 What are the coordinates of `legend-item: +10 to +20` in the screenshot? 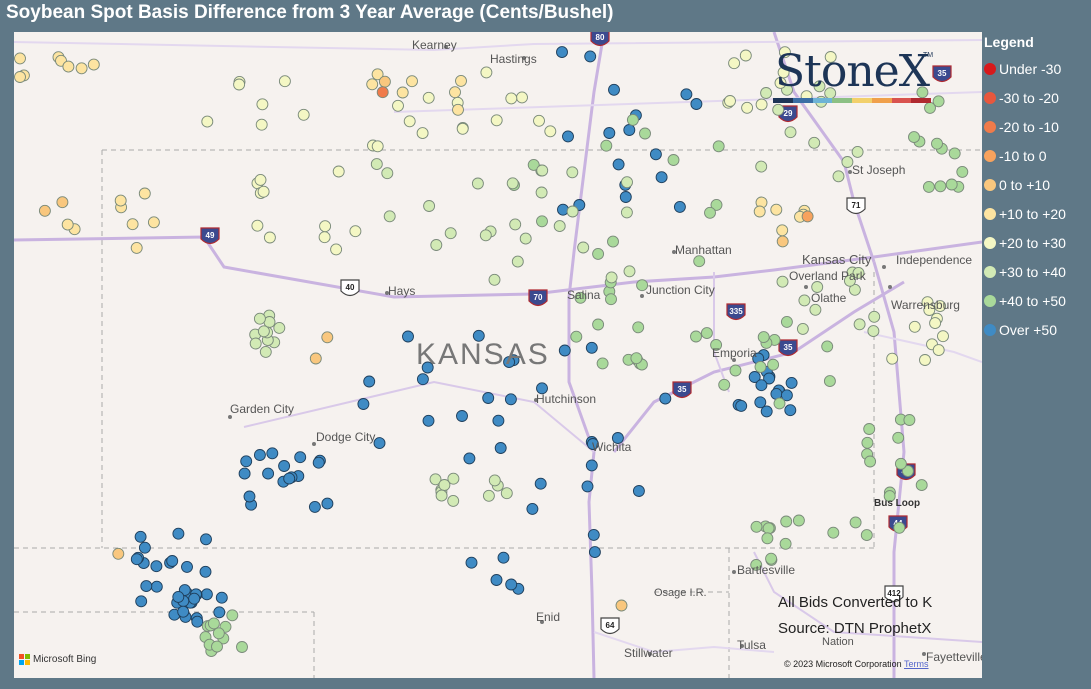 It's located at (1036, 213).